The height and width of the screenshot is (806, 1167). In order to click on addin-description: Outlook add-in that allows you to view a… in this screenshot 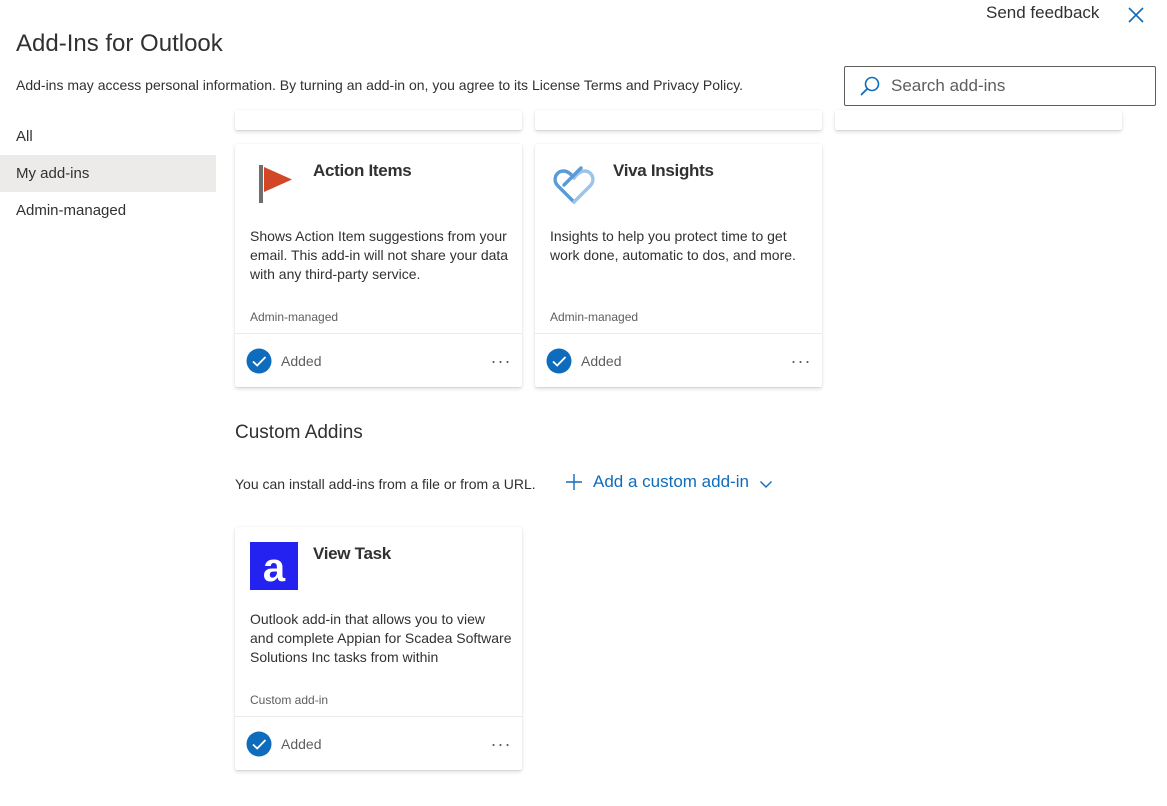, I will do `click(381, 638)`.